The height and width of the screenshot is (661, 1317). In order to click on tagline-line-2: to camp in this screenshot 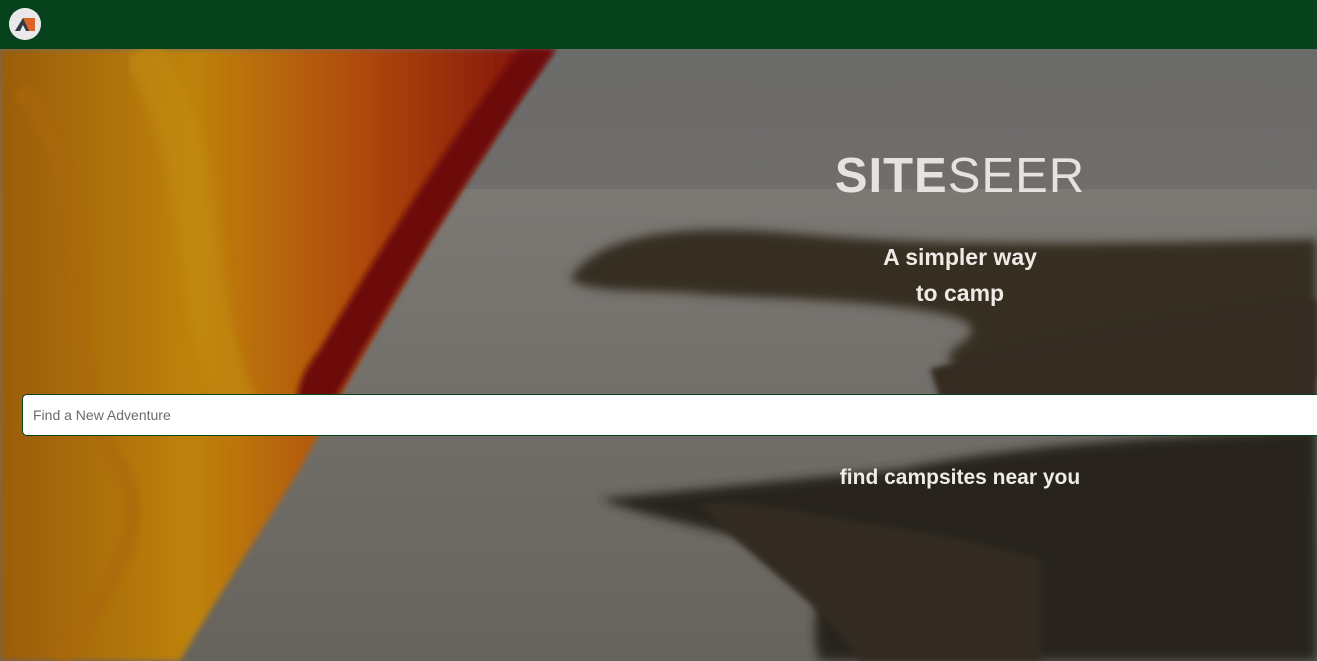, I will do `click(960, 293)`.